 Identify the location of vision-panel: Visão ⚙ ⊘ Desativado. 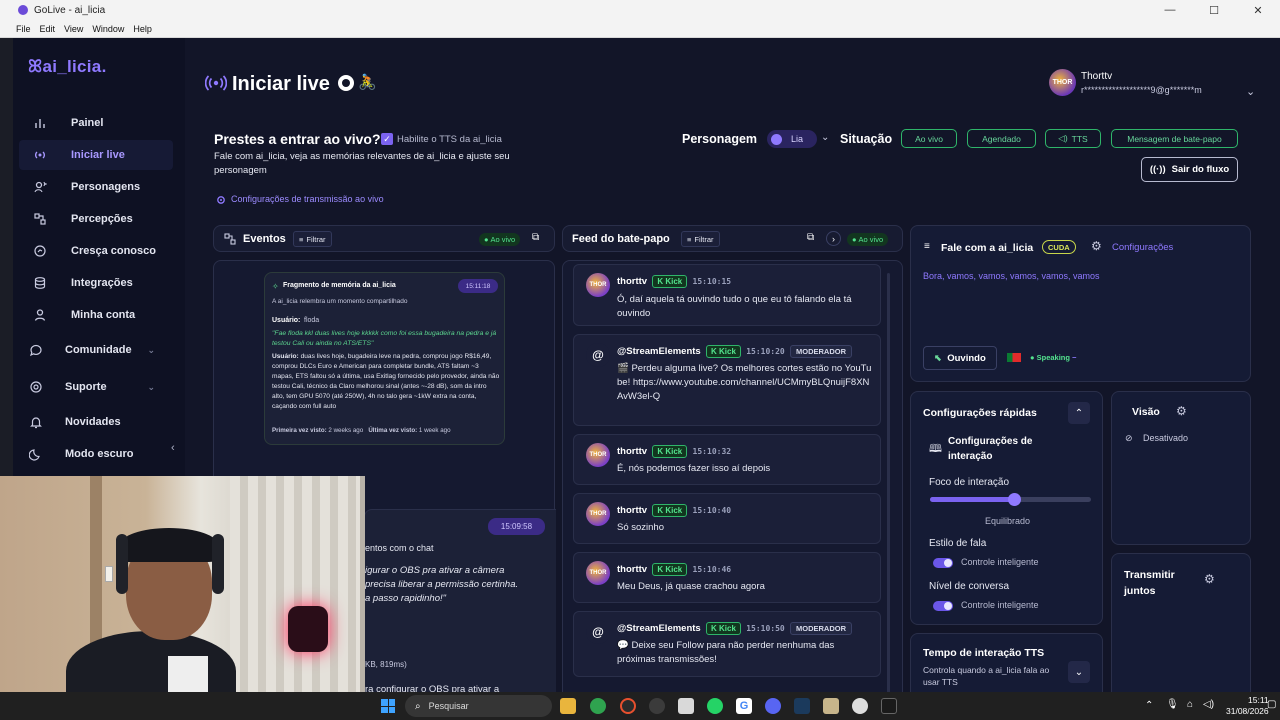
(1181, 468).